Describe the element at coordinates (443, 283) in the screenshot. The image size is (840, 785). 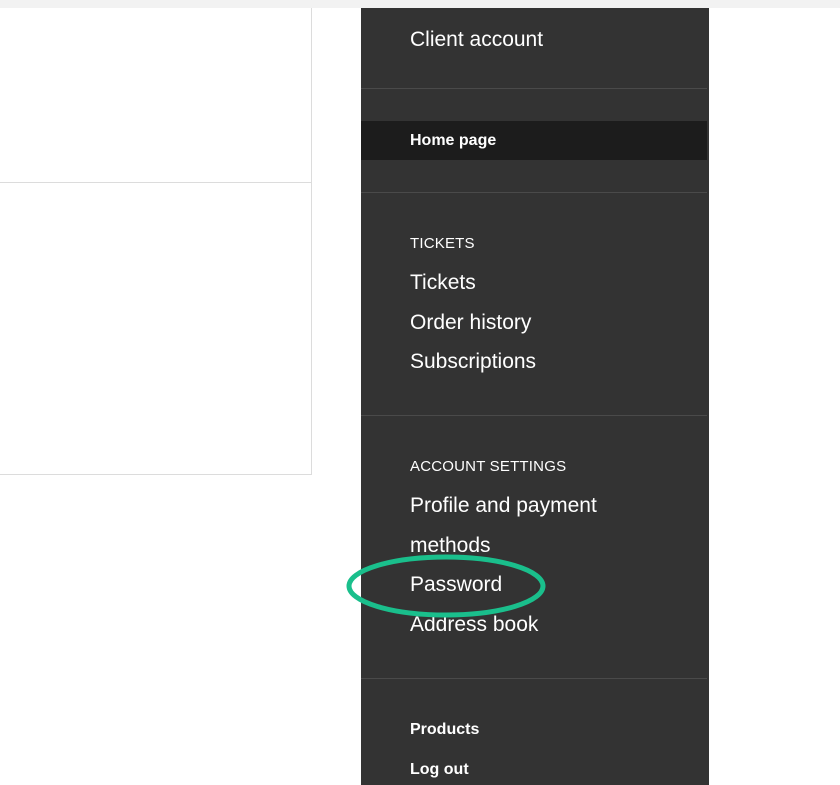
I see `sidebar-item-tickets: Tickets` at that location.